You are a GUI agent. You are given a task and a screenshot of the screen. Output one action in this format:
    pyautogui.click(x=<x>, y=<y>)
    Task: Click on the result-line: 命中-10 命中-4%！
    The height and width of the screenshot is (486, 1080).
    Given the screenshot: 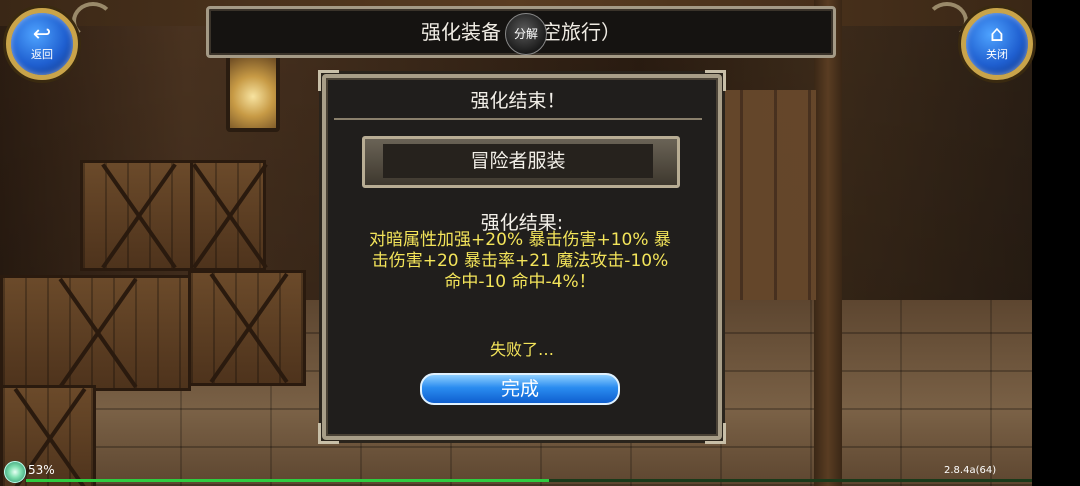 What is the action you would take?
    pyautogui.click(x=520, y=282)
    